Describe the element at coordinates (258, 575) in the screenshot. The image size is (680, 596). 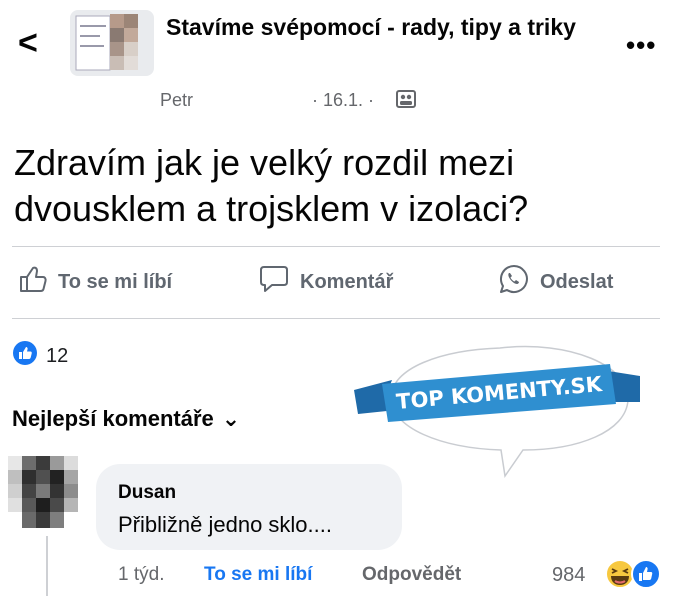
I see `comment-like-button: To se mi líbí` at that location.